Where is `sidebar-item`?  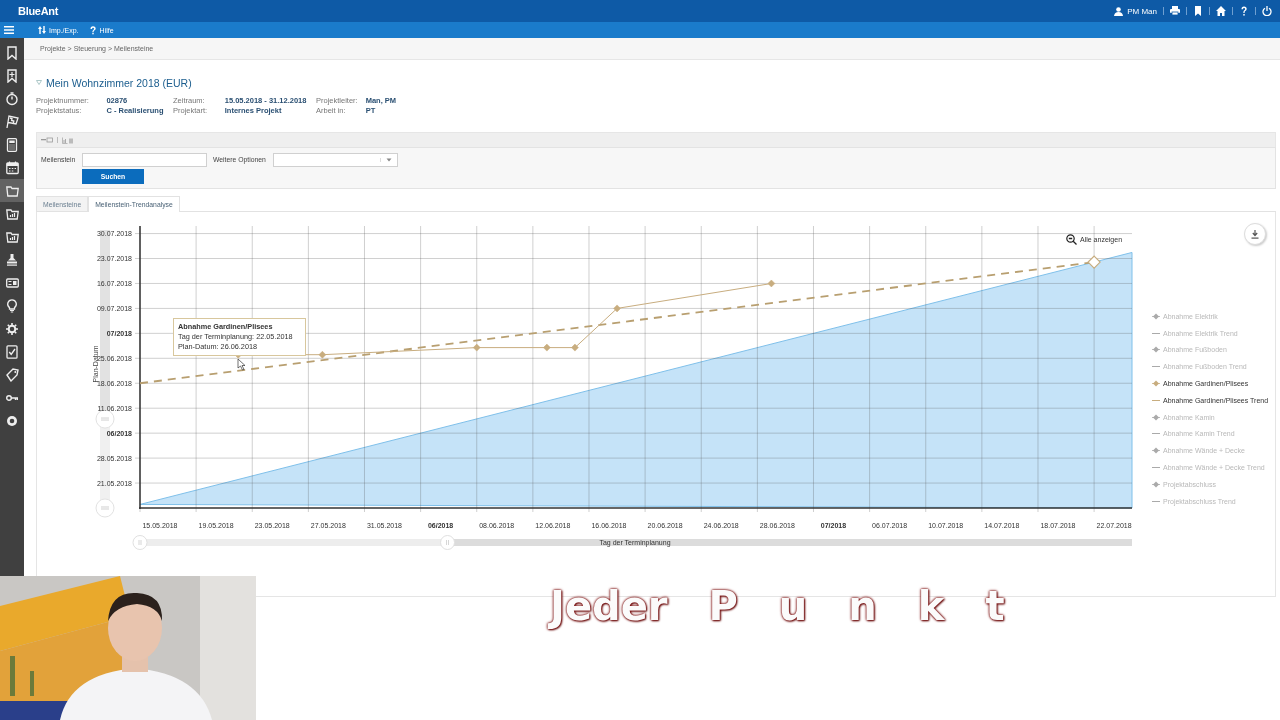 sidebar-item is located at coordinates (12, 190).